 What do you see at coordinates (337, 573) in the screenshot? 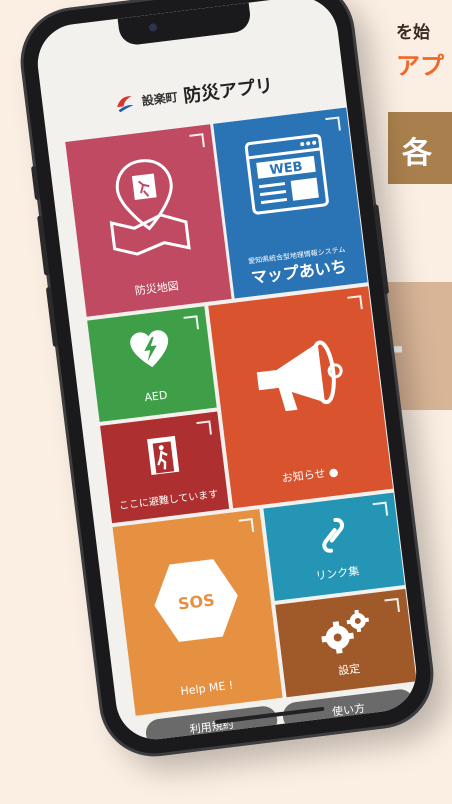
I see `tile-links-label: リンク集` at bounding box center [337, 573].